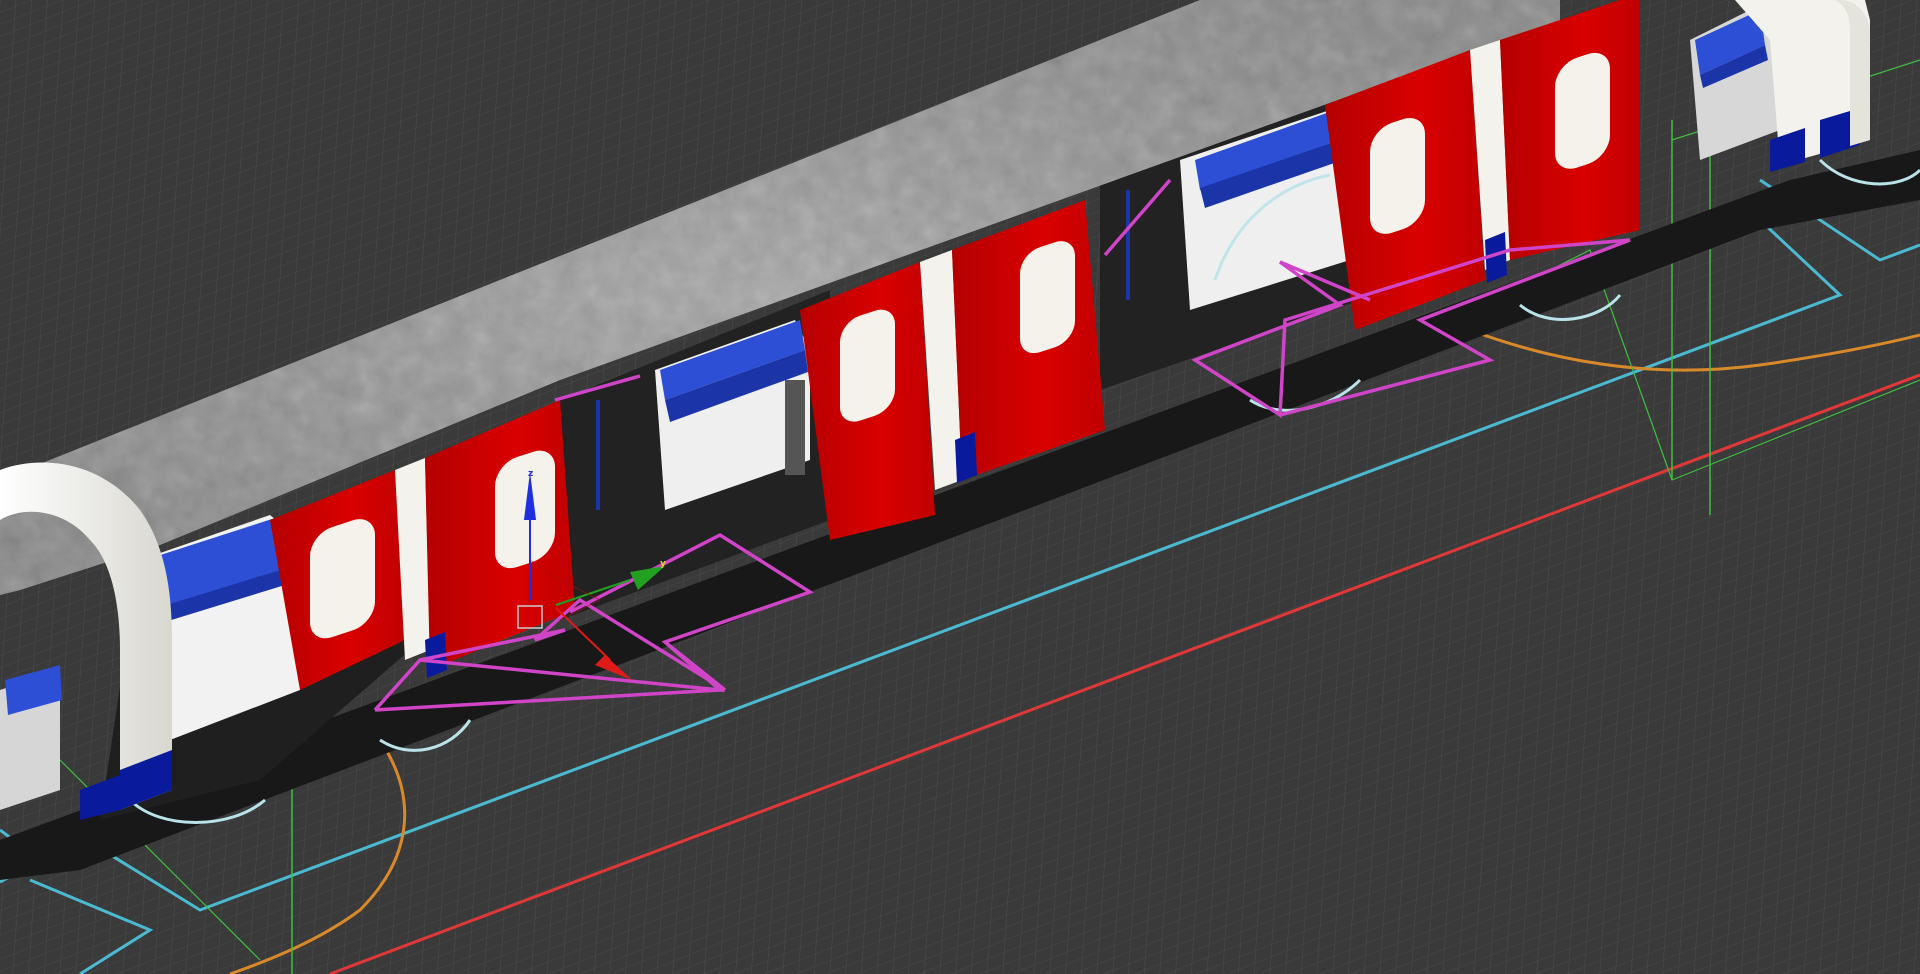 This screenshot has width=1920, height=974. What do you see at coordinates (663, 564) in the screenshot?
I see `gizmo-y-label: y` at bounding box center [663, 564].